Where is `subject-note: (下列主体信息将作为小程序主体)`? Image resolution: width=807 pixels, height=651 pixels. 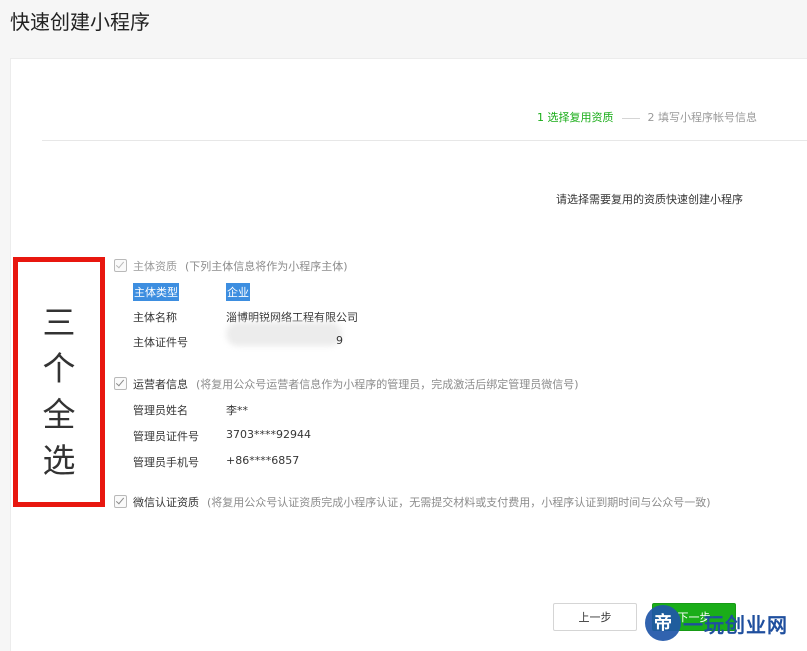 subject-note: (下列主体信息将作为小程序主体) is located at coordinates (266, 266).